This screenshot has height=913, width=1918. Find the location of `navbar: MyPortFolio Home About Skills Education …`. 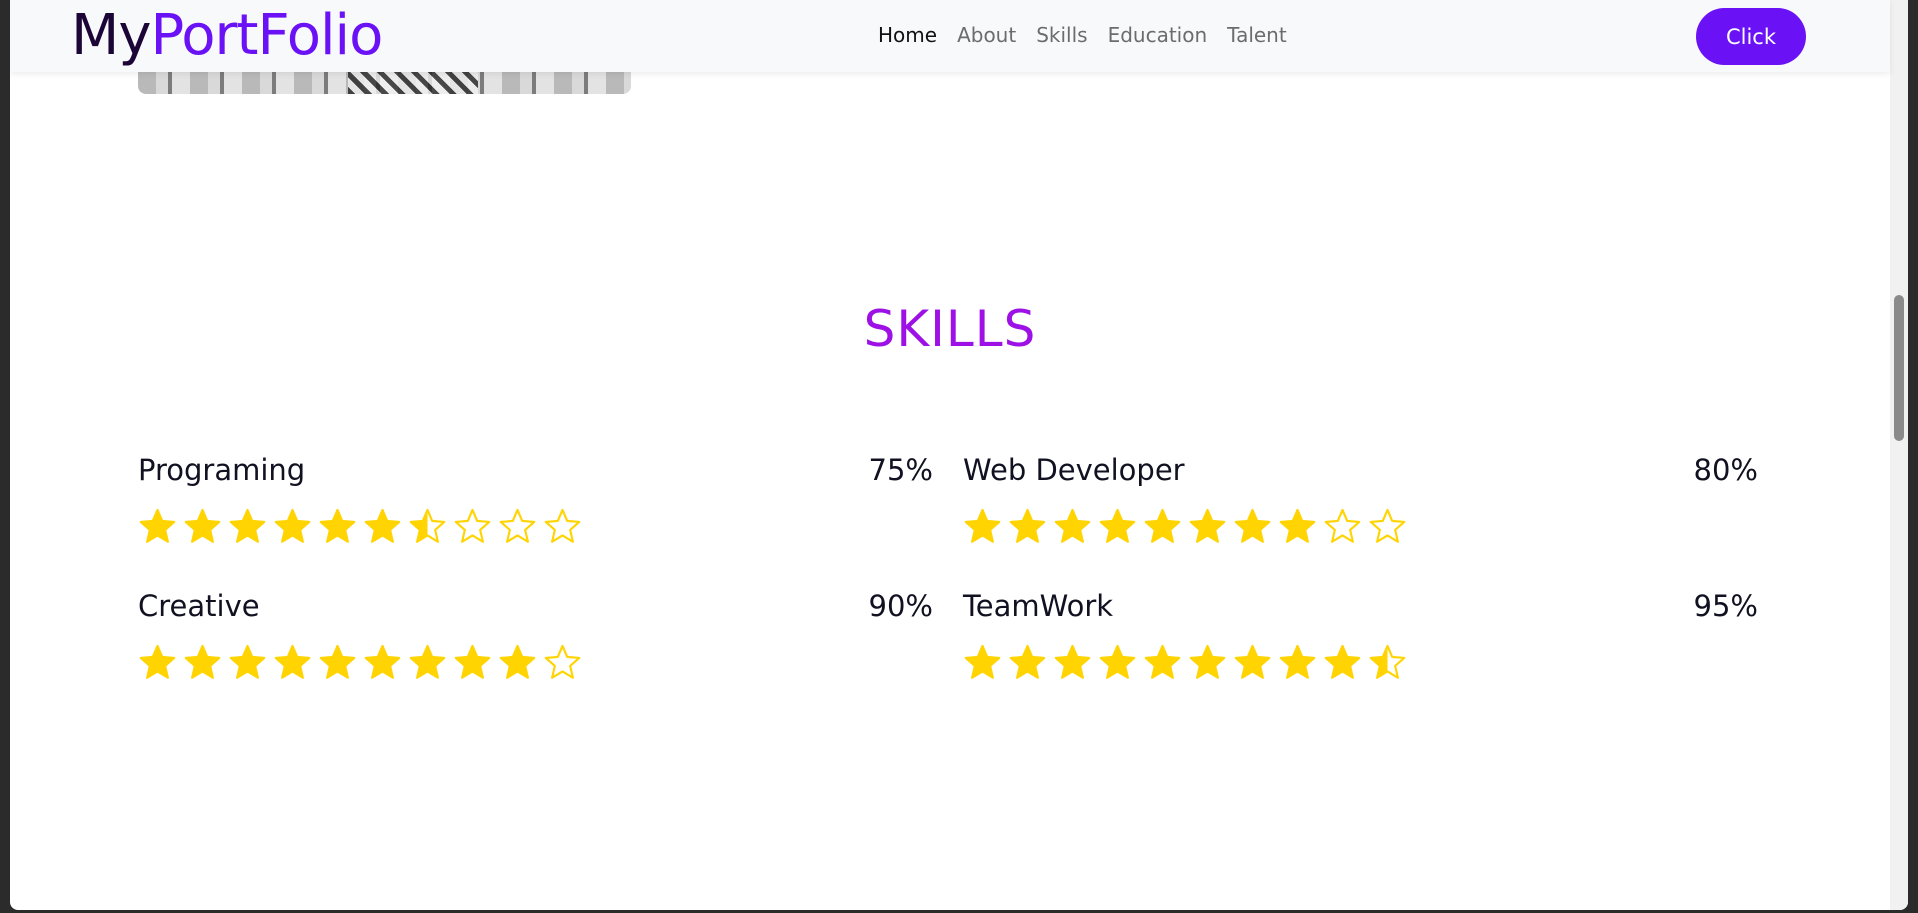

navbar: MyPortFolio Home About Skills Education … is located at coordinates (950, 36).